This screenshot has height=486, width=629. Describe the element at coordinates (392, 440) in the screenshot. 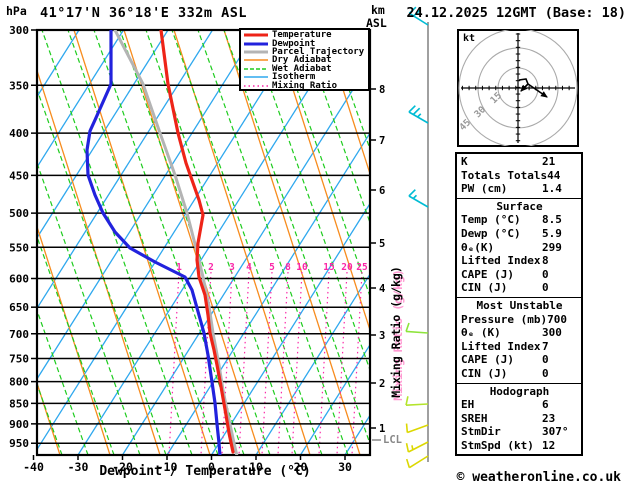

I see `lcl-label: LCL` at that location.